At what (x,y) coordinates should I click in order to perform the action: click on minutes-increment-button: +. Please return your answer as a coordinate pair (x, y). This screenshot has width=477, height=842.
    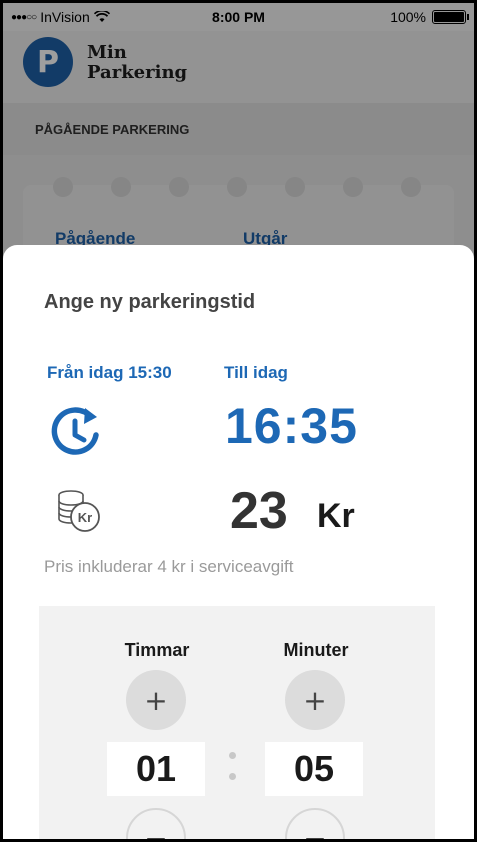
    Looking at the image, I should click on (315, 700).